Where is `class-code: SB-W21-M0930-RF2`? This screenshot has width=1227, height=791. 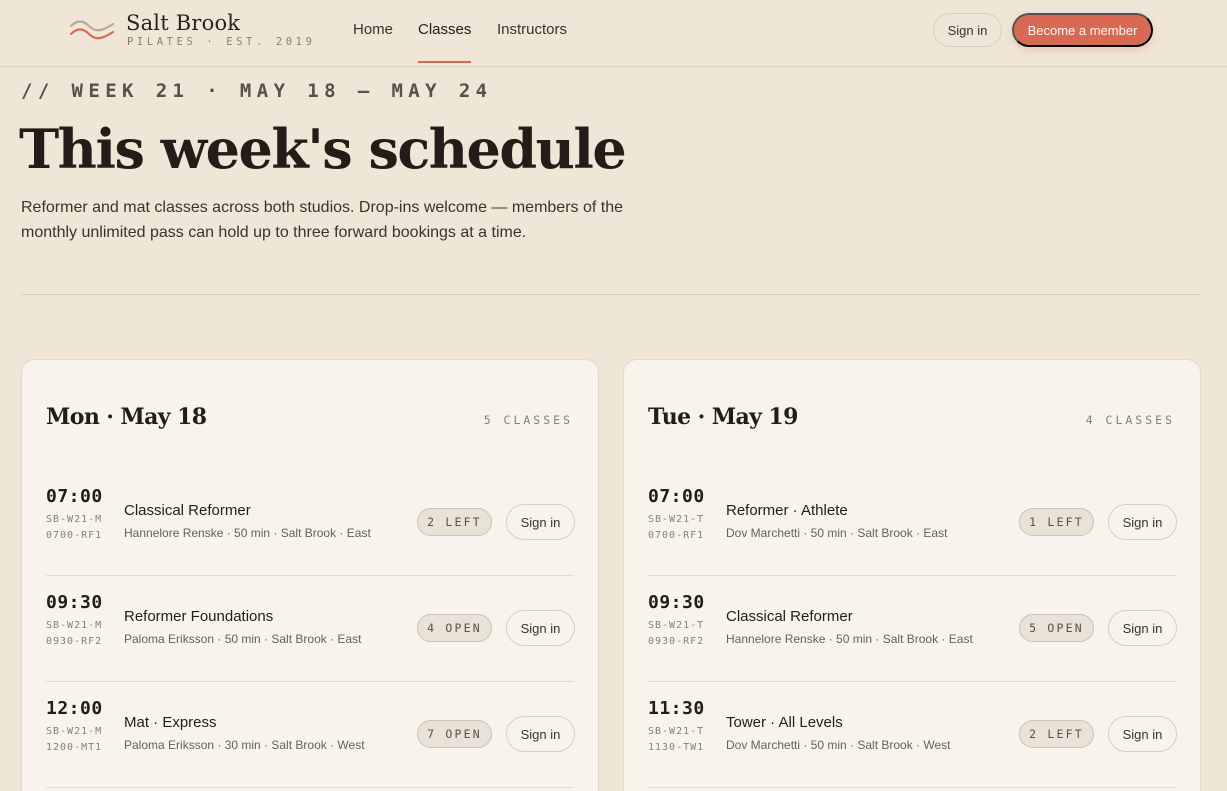
class-code: SB-W21-M0930-RF2 is located at coordinates (74, 633).